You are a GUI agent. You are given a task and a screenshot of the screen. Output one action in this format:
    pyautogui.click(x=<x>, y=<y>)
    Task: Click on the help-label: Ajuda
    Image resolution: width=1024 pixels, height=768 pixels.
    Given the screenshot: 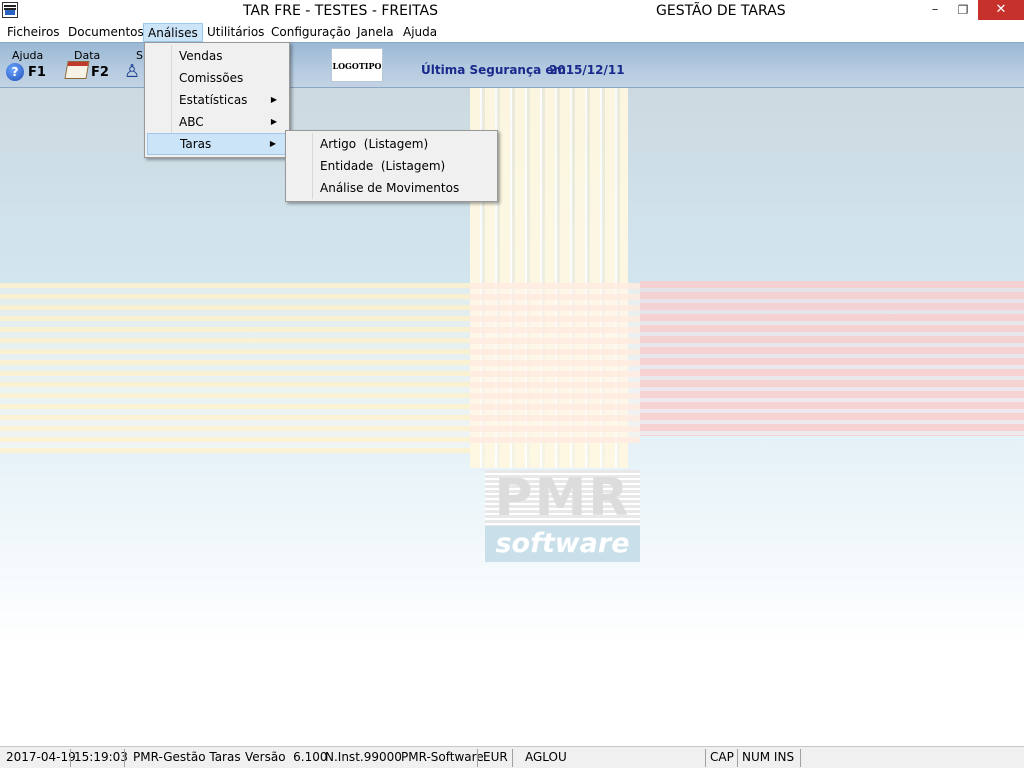 What is the action you would take?
    pyautogui.click(x=28, y=55)
    